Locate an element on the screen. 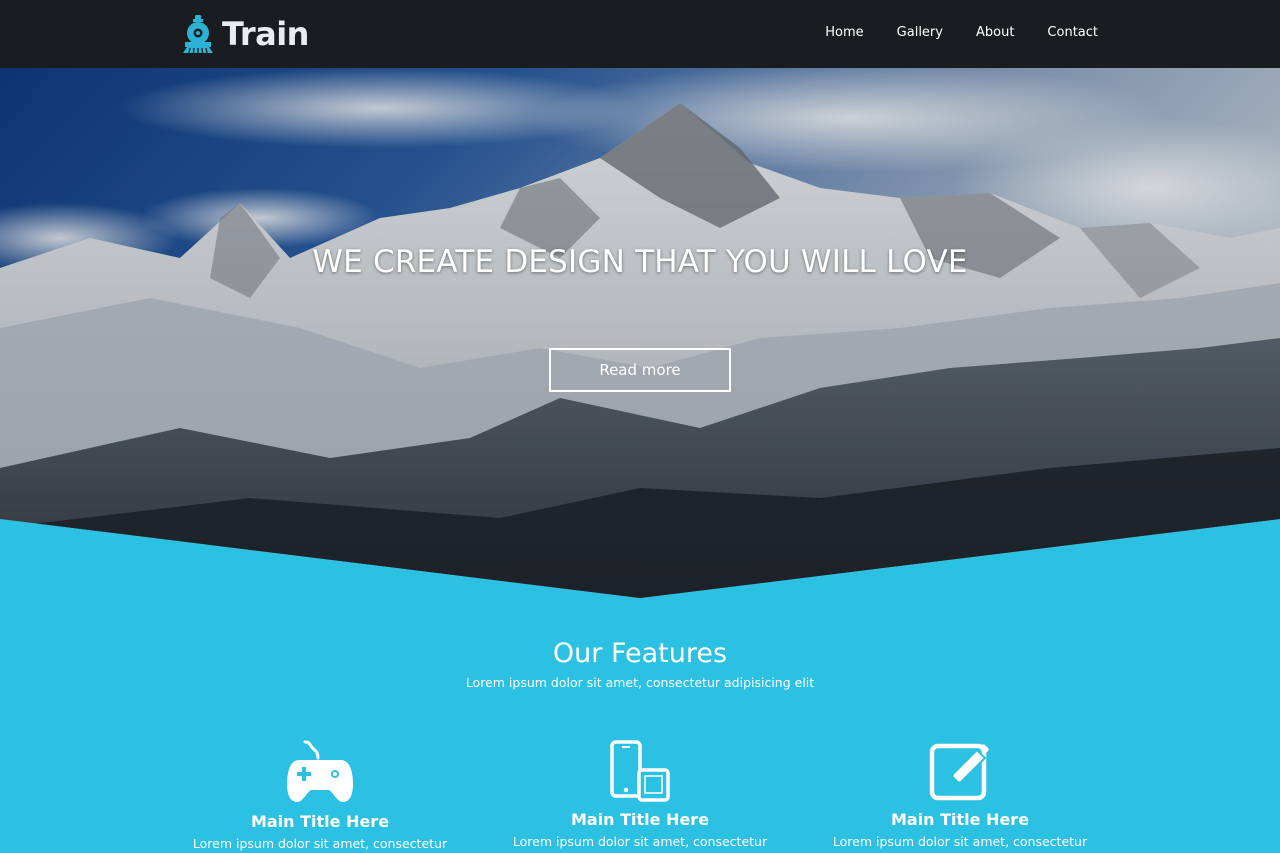 Image resolution: width=1280 pixels, height=853 pixels. nav-home: Home is located at coordinates (844, 33).